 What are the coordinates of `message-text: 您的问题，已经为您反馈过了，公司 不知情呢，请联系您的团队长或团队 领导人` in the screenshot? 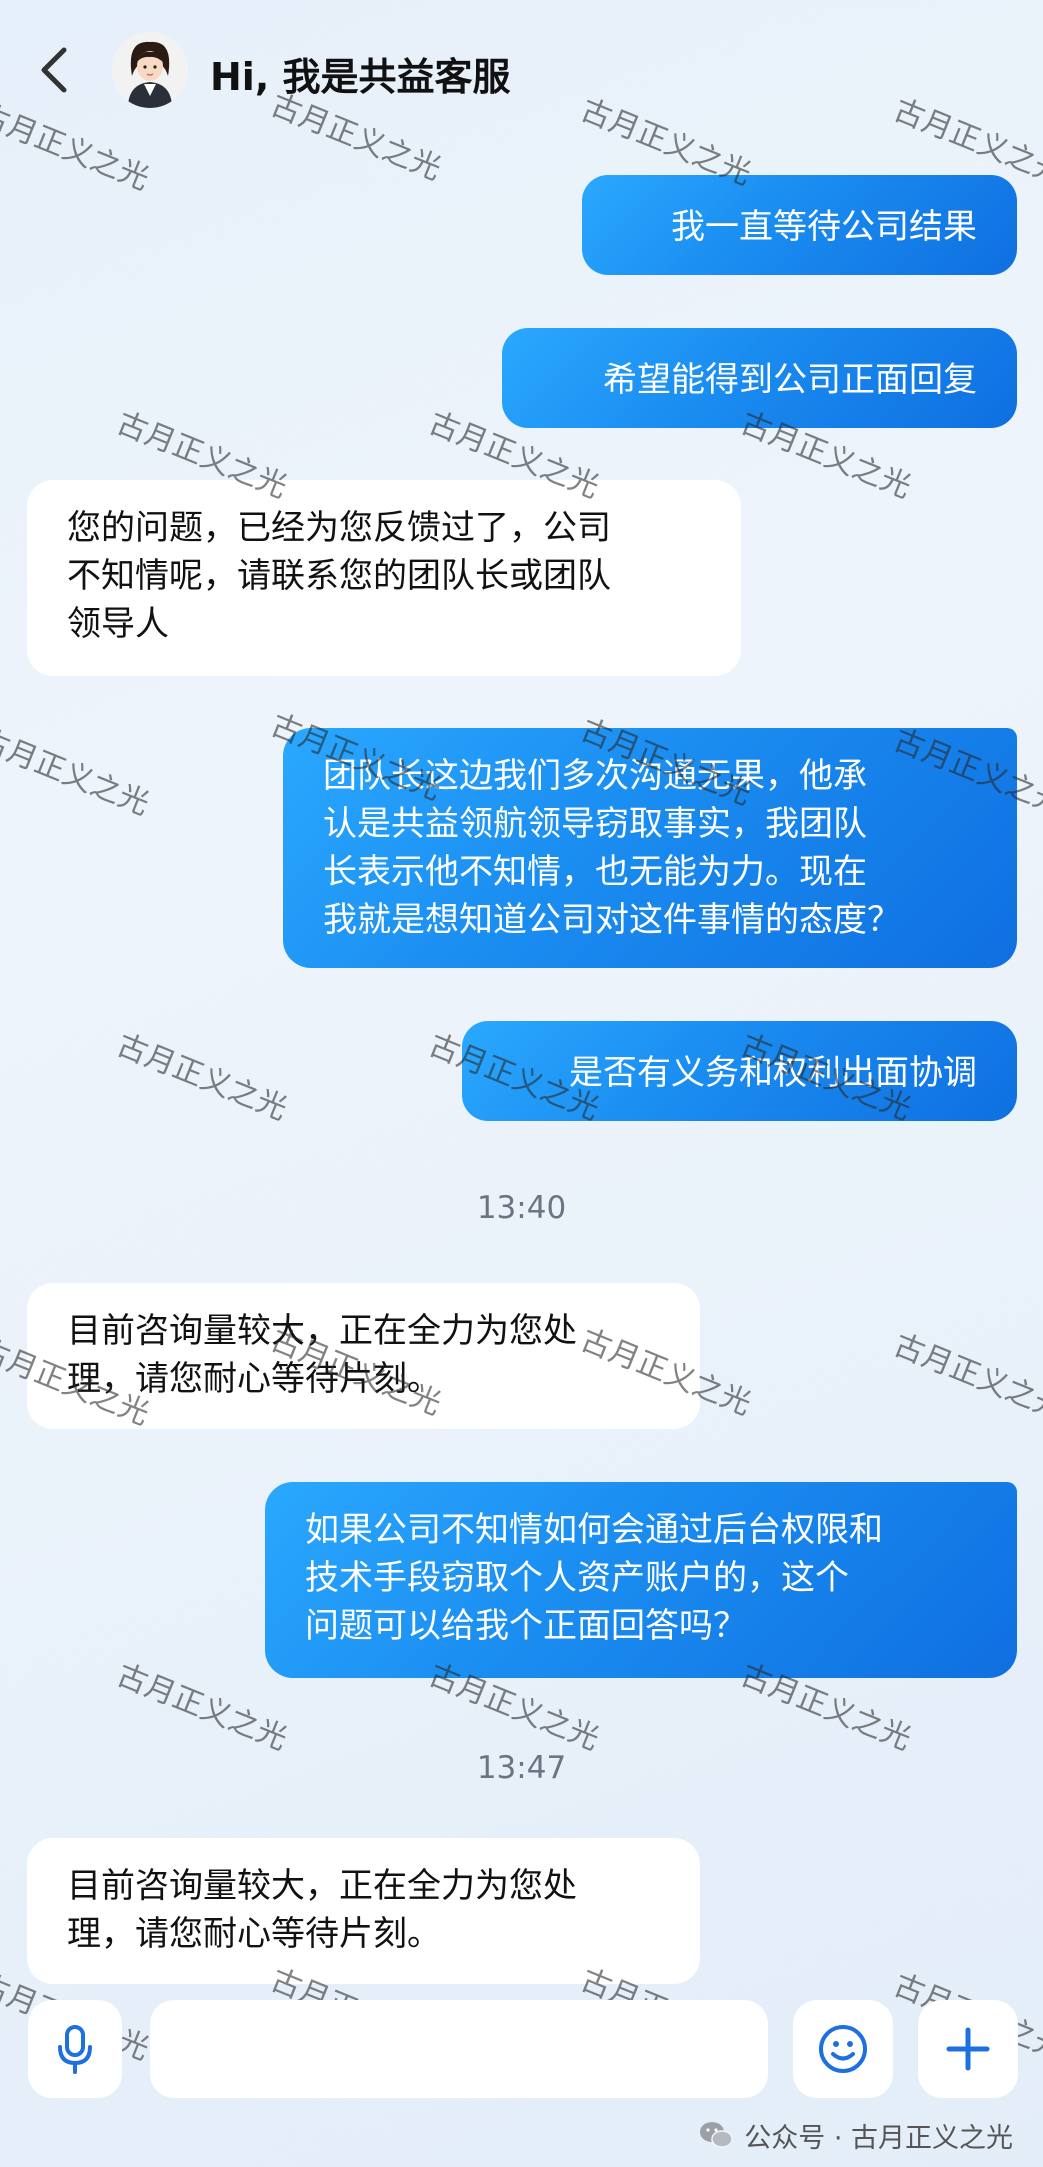 It's located at (387, 576).